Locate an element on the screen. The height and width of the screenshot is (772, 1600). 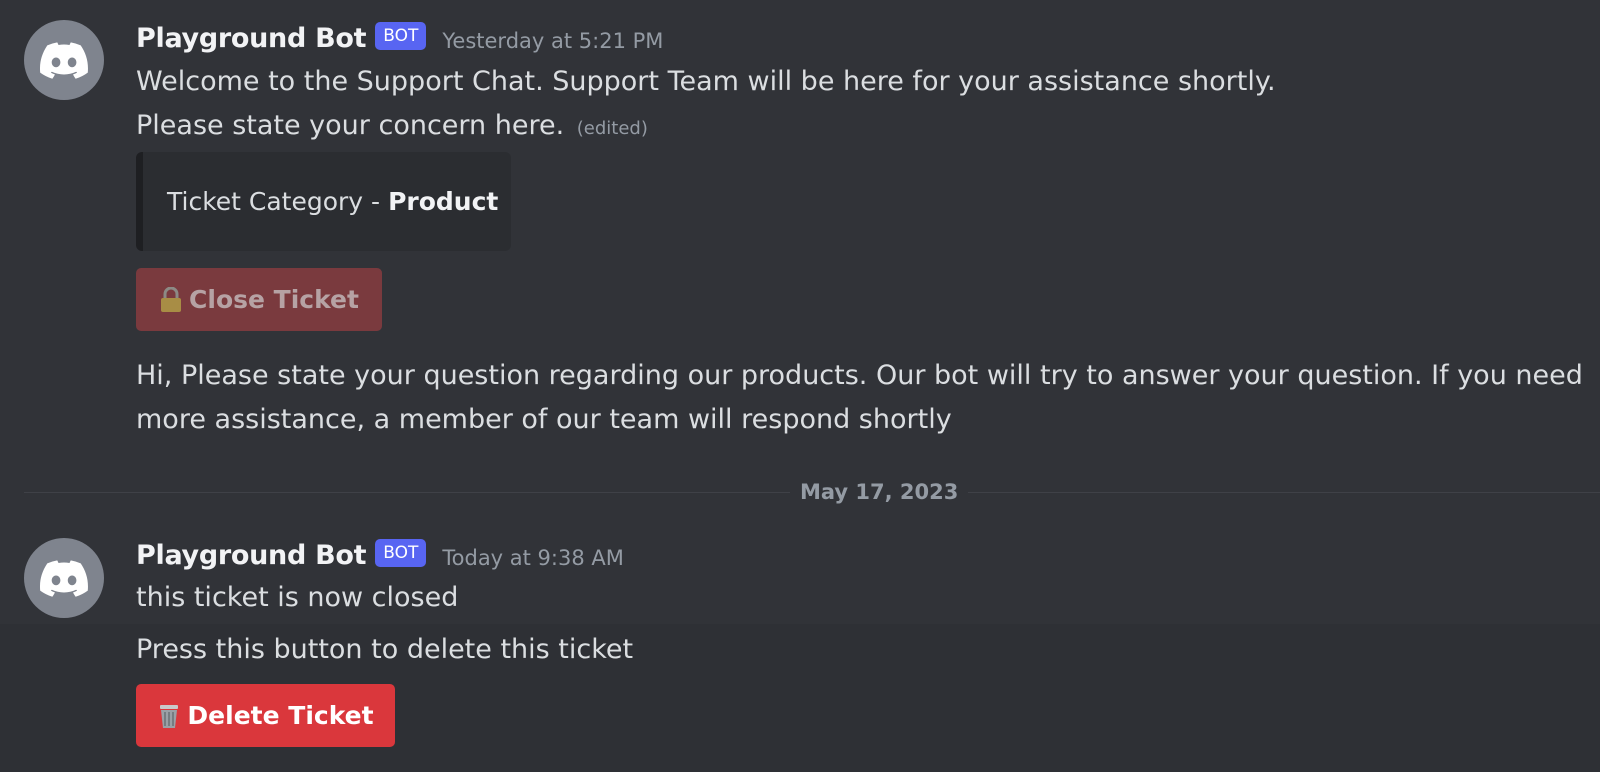
username: Playground Bot is located at coordinates (251, 555).